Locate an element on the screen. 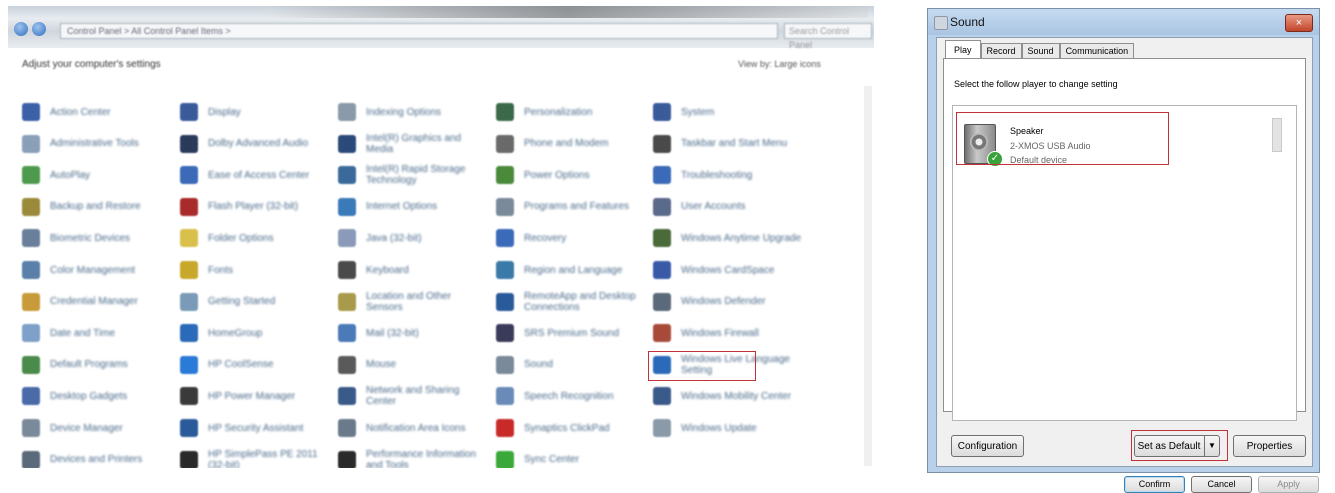  control-panel-item: Fonts is located at coordinates (255, 270).